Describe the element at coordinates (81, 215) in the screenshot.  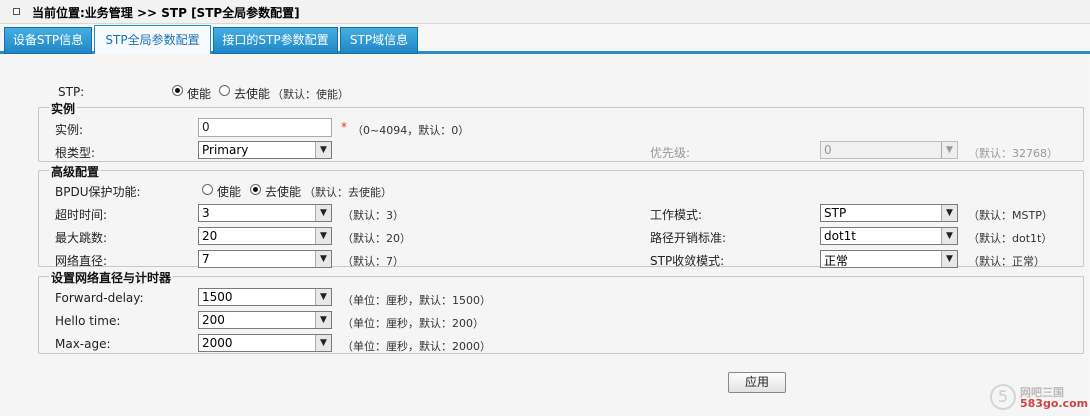
I see `timeout-label: 超时时间:` at that location.